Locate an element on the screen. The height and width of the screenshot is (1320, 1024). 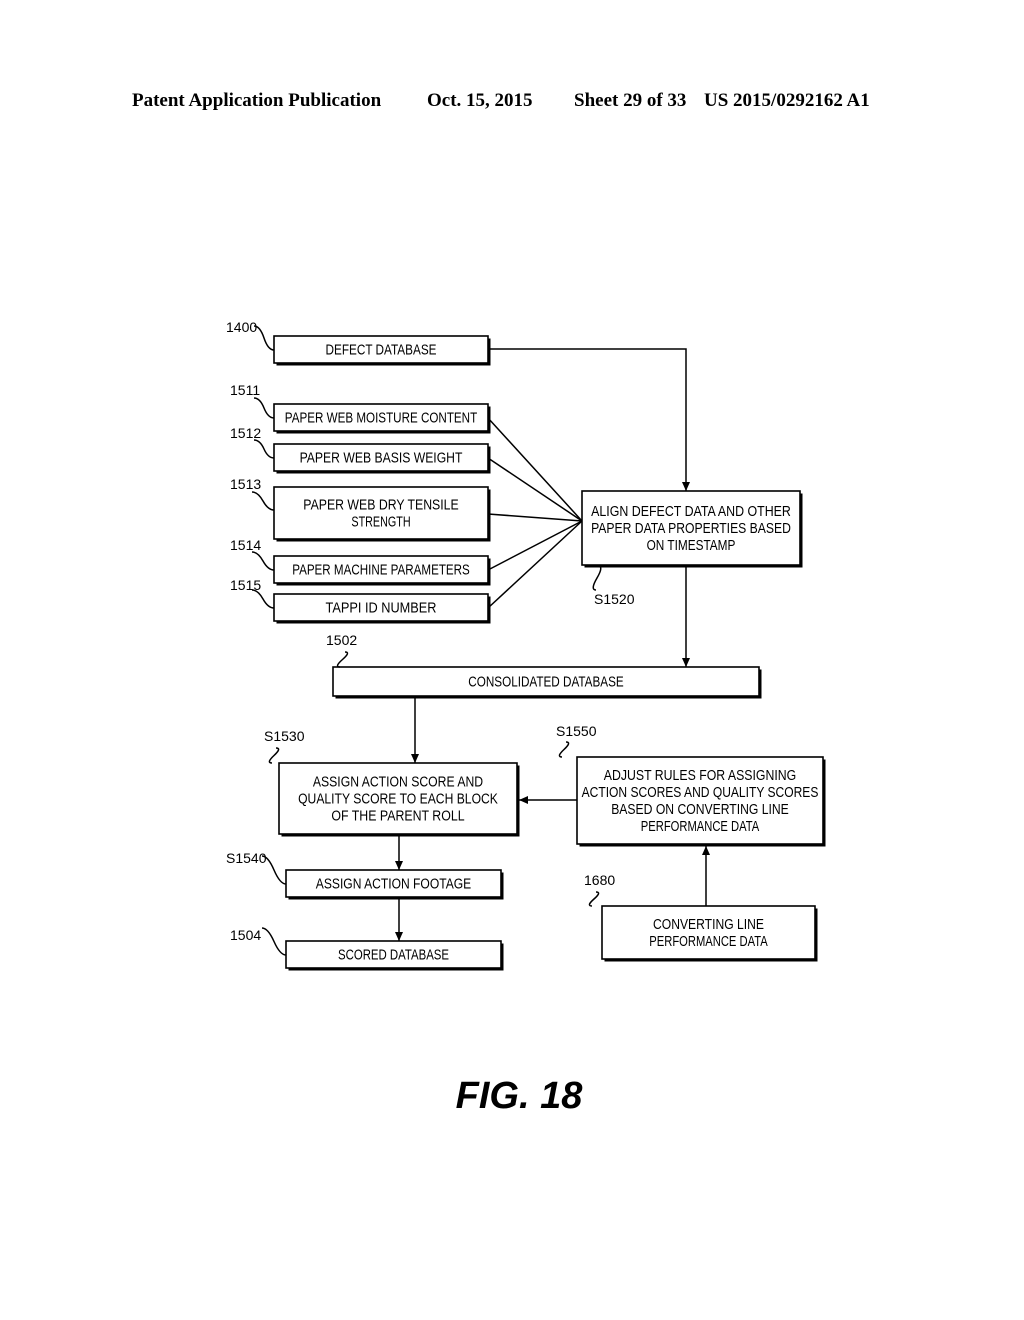
box-label: ASSIGN ACTION SCORE AND is located at coordinates (398, 782).